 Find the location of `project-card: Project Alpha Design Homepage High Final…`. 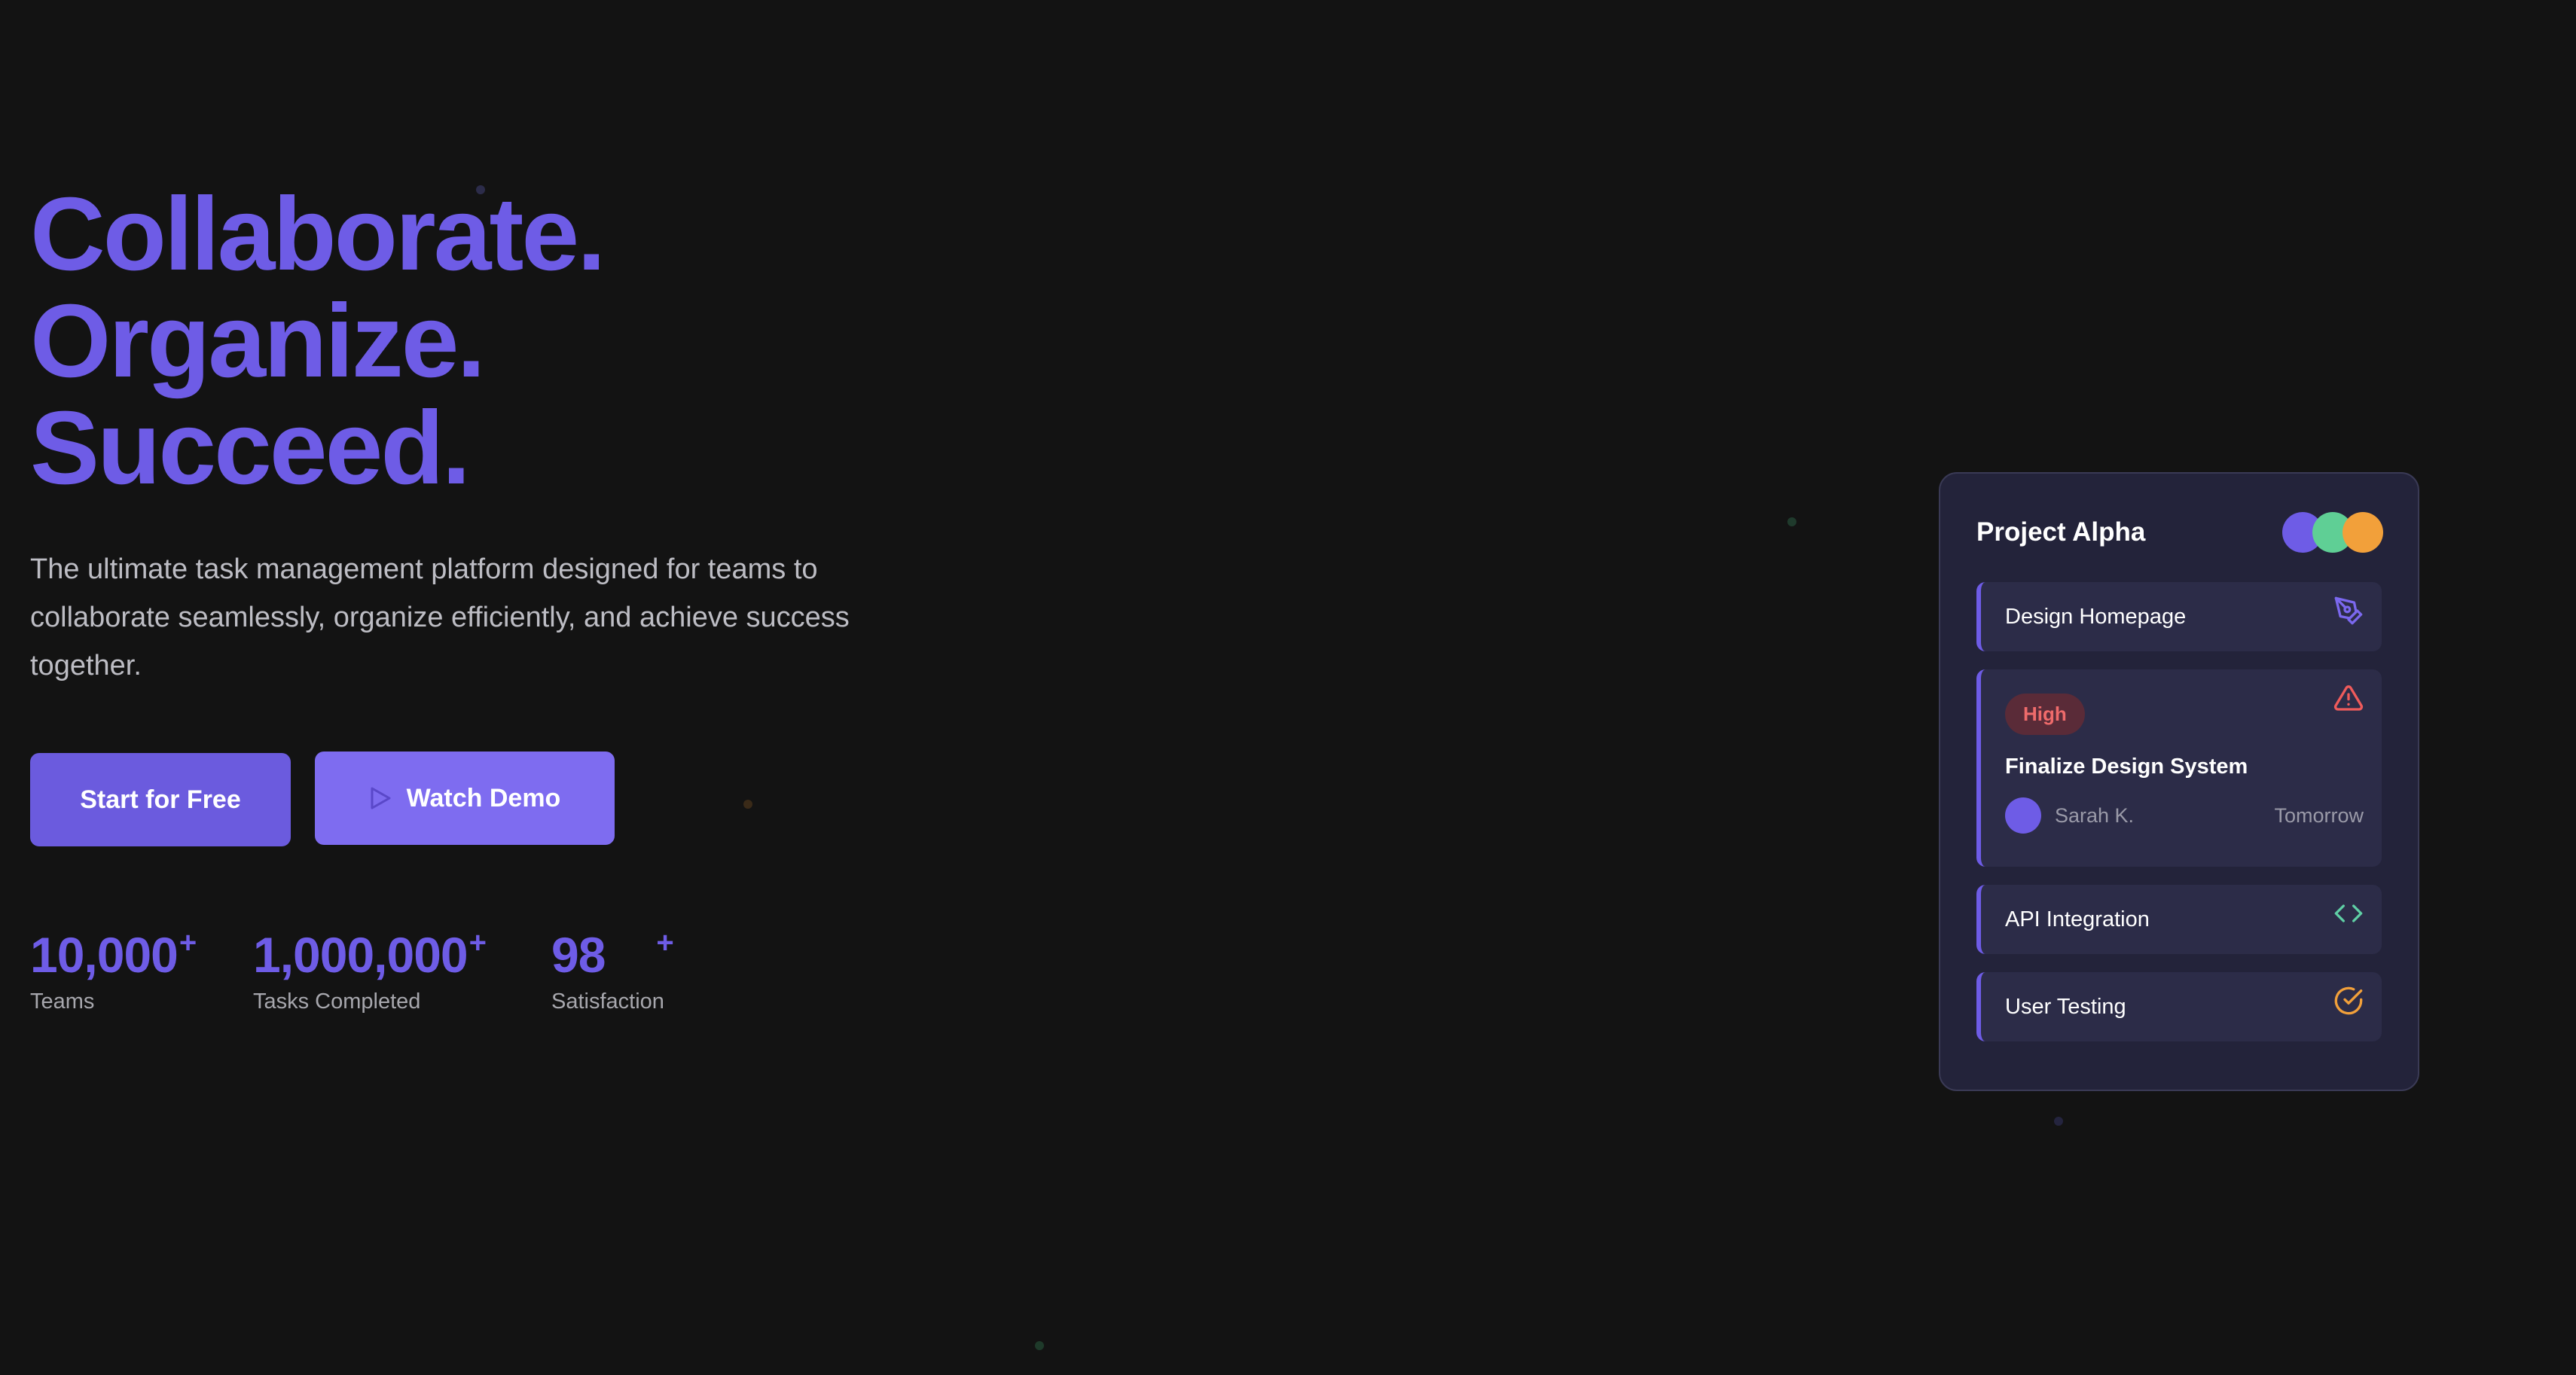

project-card: Project Alpha Design Homepage High Final… is located at coordinates (2179, 782).